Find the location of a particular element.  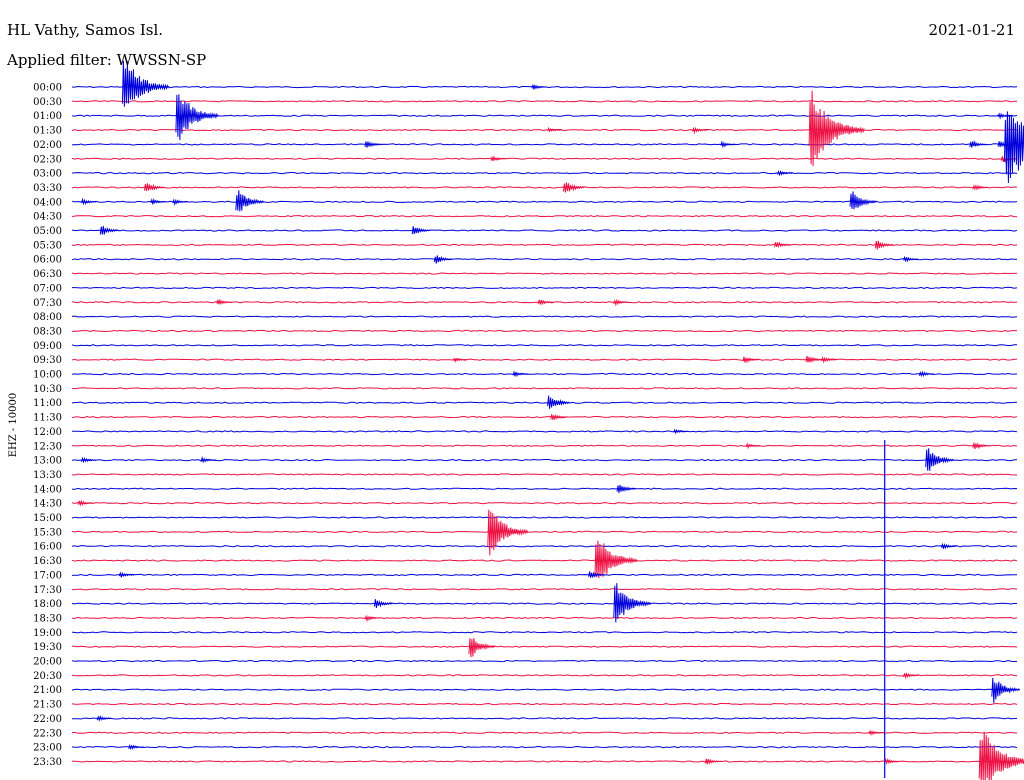

tick-label-0100: 01:00 is located at coordinates (47, 116).